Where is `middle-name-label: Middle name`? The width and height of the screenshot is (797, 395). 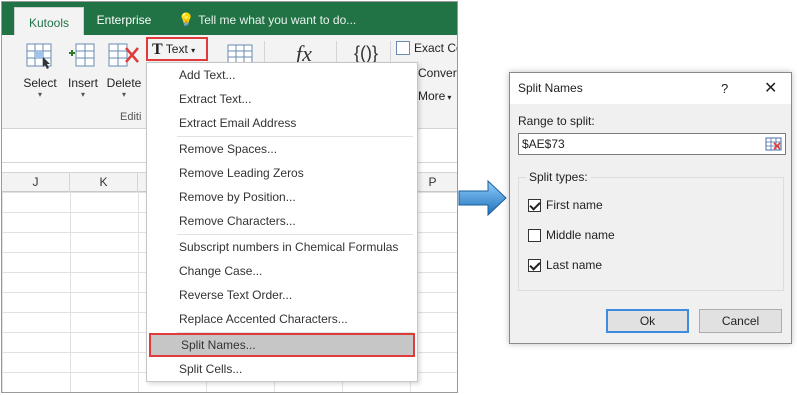
middle-name-label: Middle name is located at coordinates (580, 235).